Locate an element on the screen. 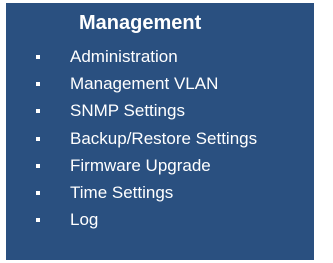 The image size is (333, 263). menu-item-label: Log is located at coordinates (84, 220).